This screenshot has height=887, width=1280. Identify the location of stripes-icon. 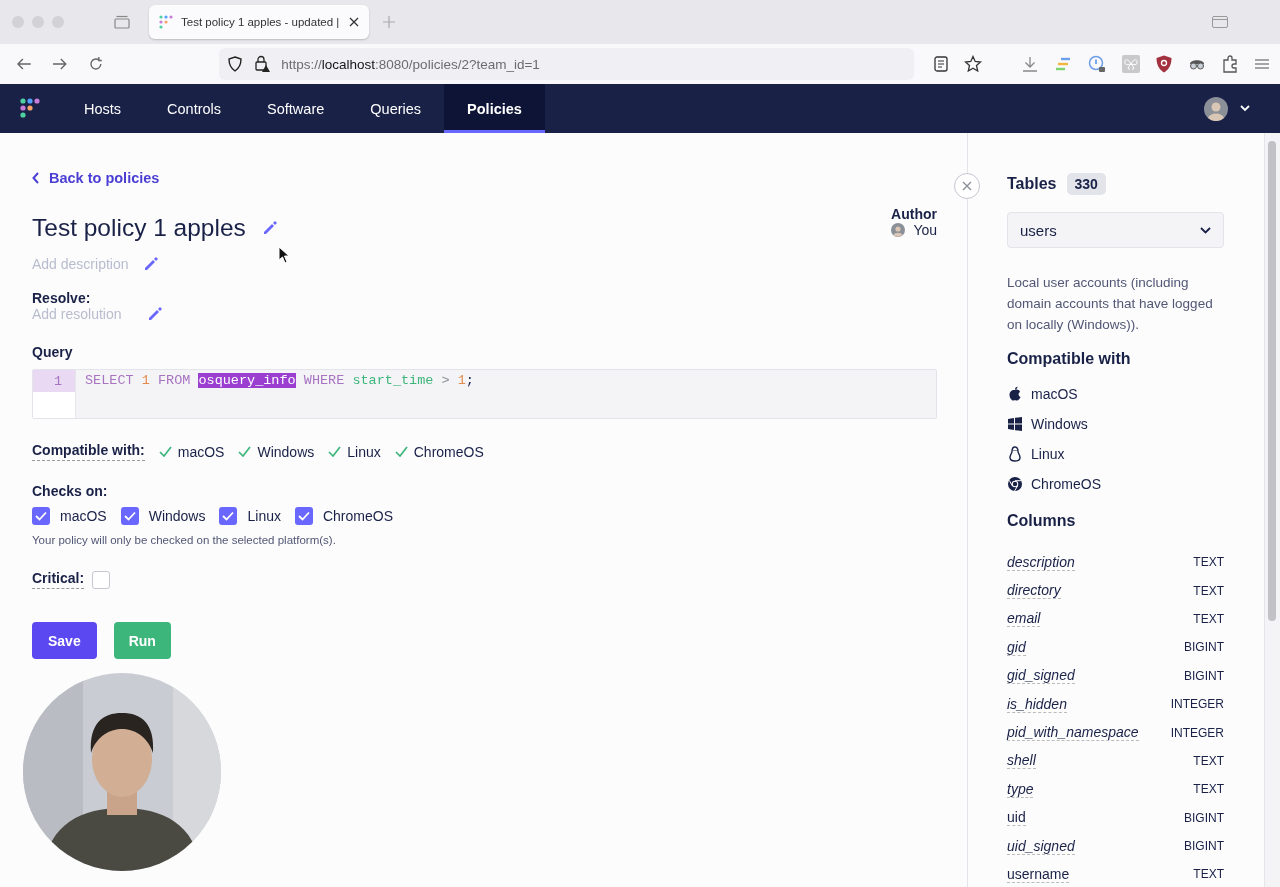
(1063, 64).